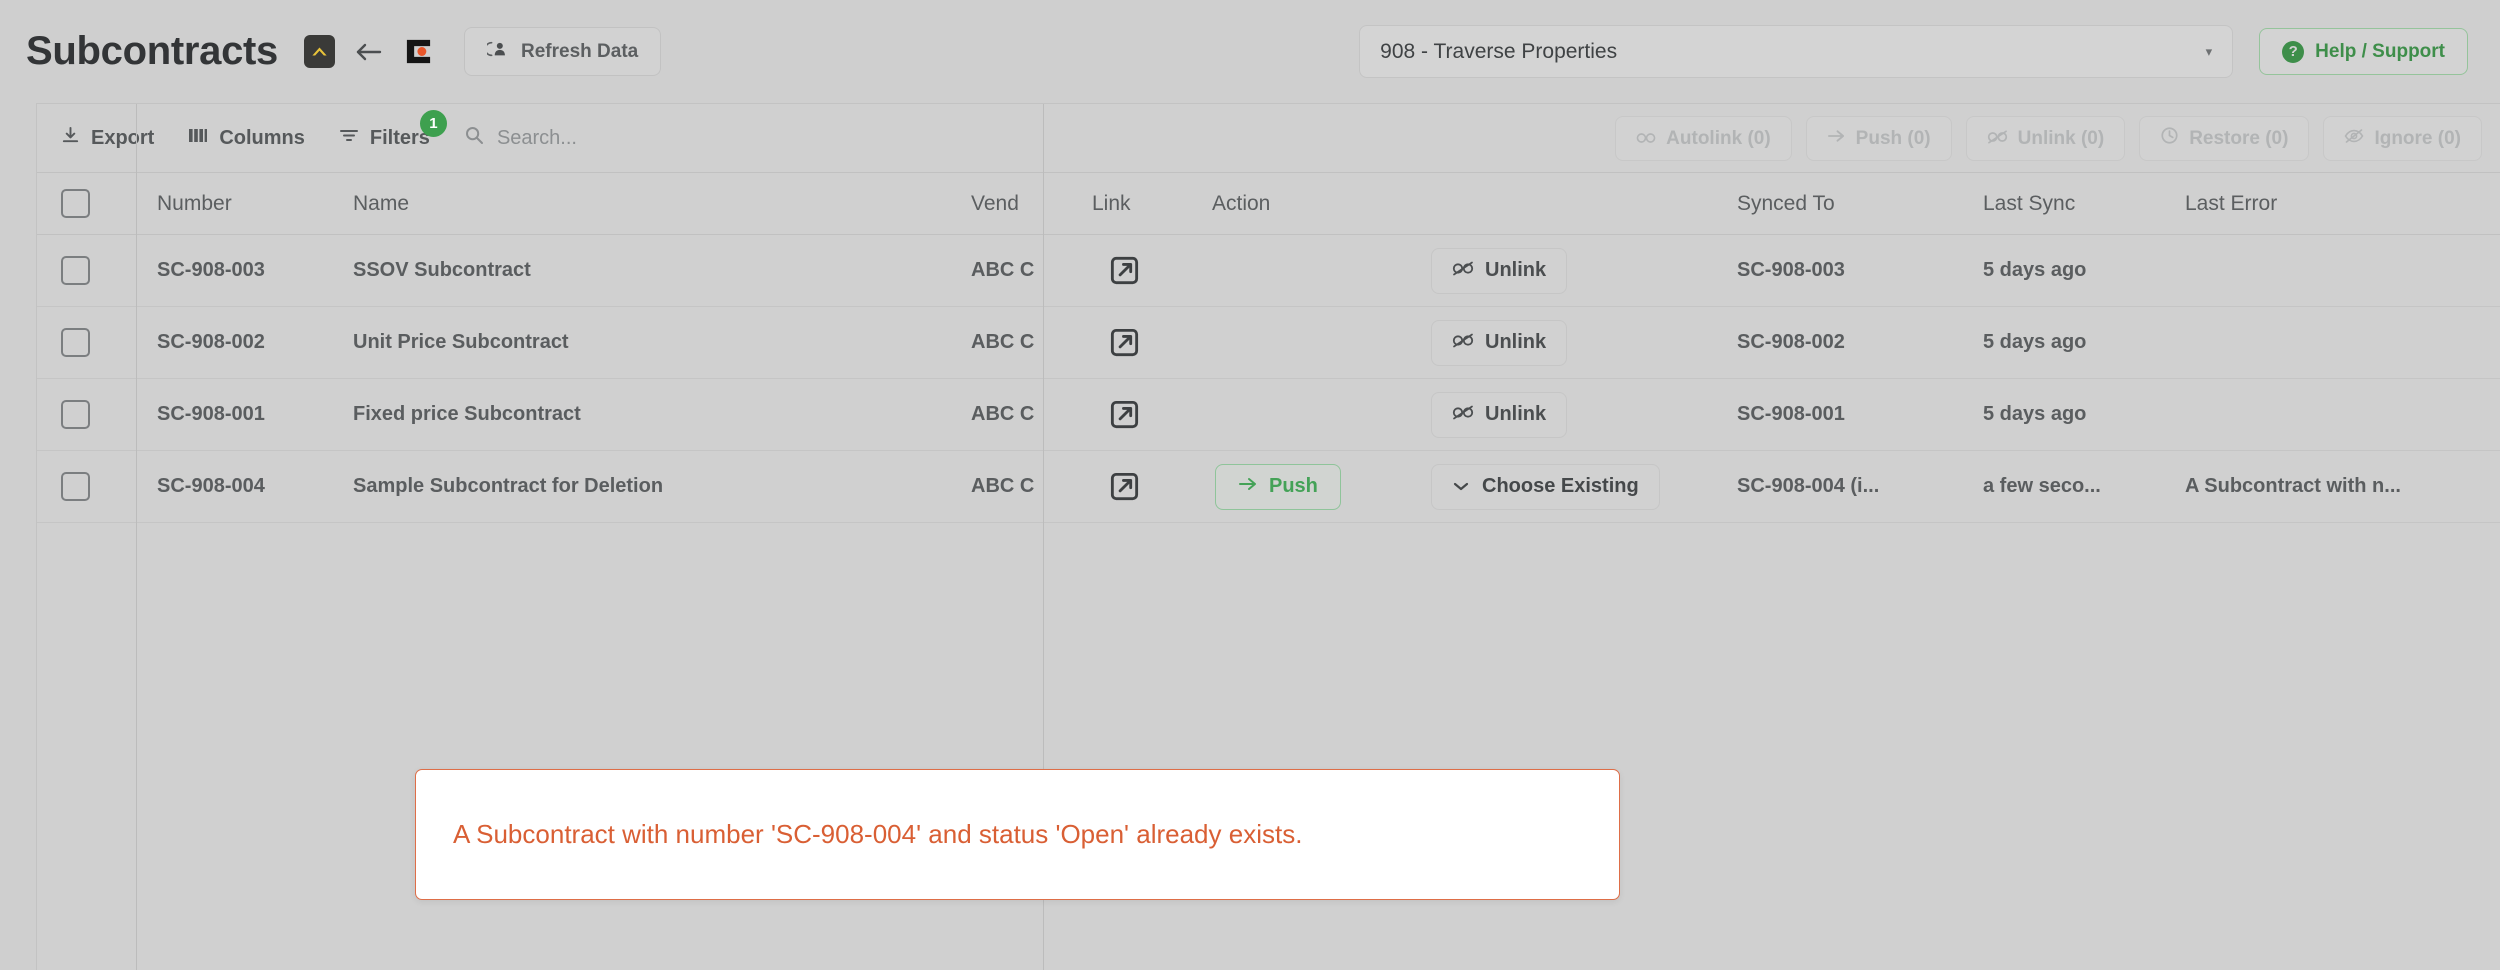 Image resolution: width=2500 pixels, height=970 pixels. I want to click on column-header-vendor: Vend, so click(1007, 203).